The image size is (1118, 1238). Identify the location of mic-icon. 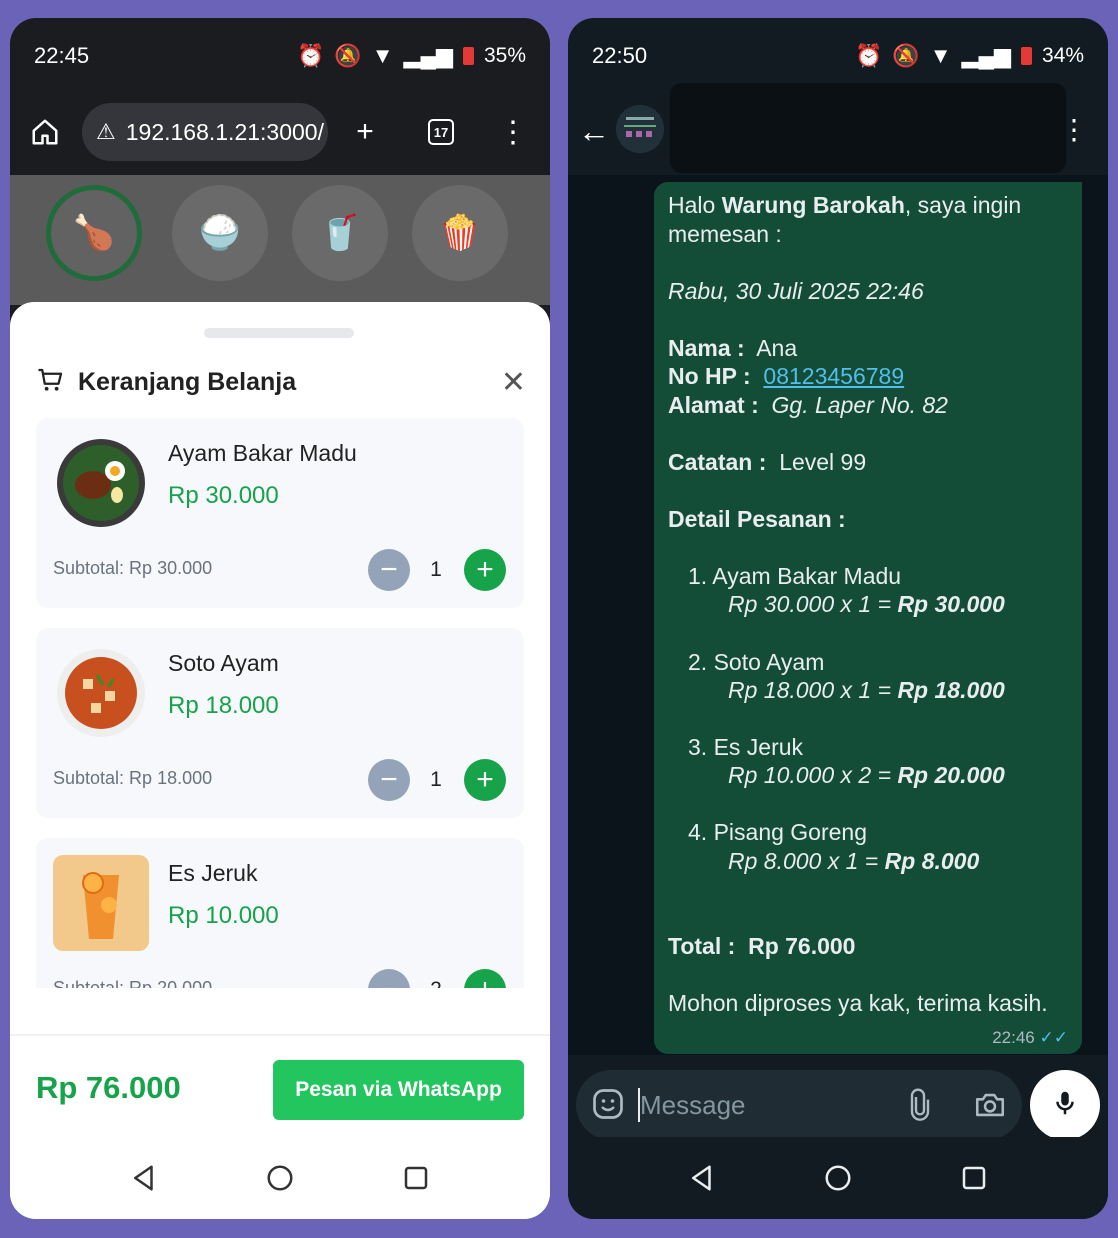
(1065, 1105).